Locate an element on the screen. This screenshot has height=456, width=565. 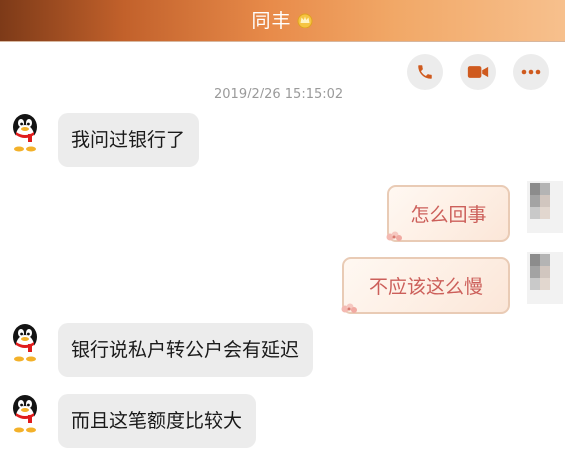
contact-name: 同丰 is located at coordinates (271, 21).